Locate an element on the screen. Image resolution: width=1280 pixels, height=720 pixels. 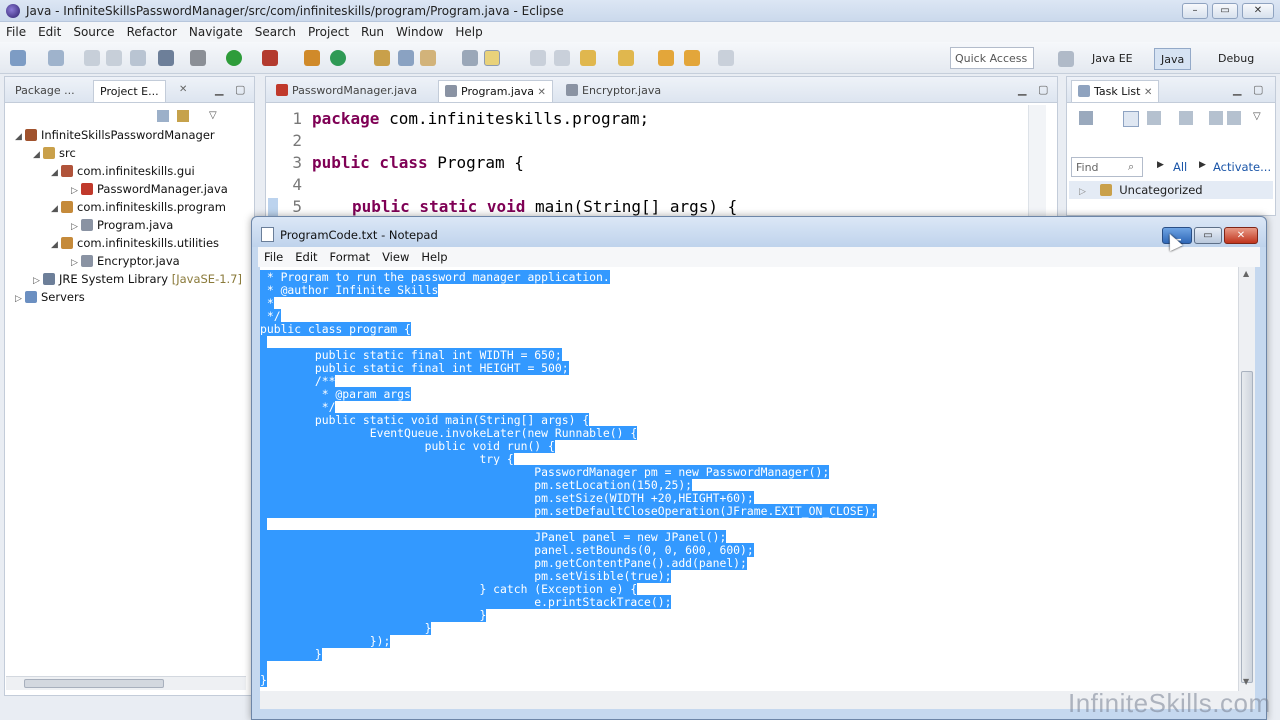
scheduled-icon is located at coordinates (1154, 118).